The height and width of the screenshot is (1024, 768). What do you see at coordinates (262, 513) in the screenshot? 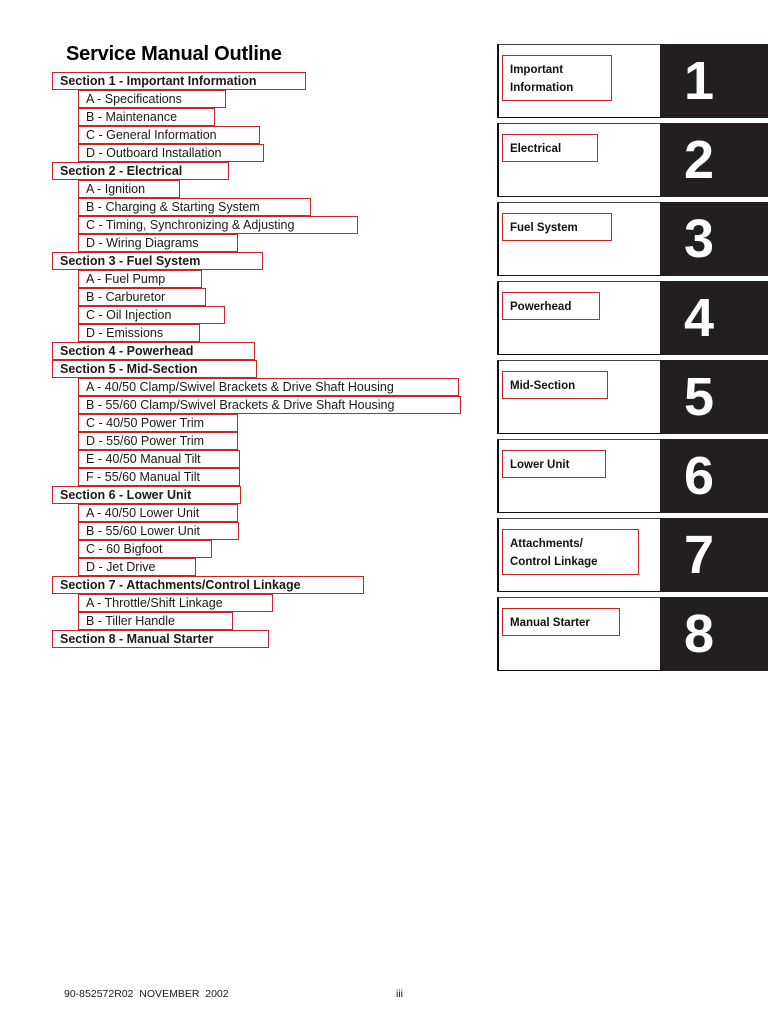
I see `outline-item-row: A - 40/50 Lower Unit` at bounding box center [262, 513].